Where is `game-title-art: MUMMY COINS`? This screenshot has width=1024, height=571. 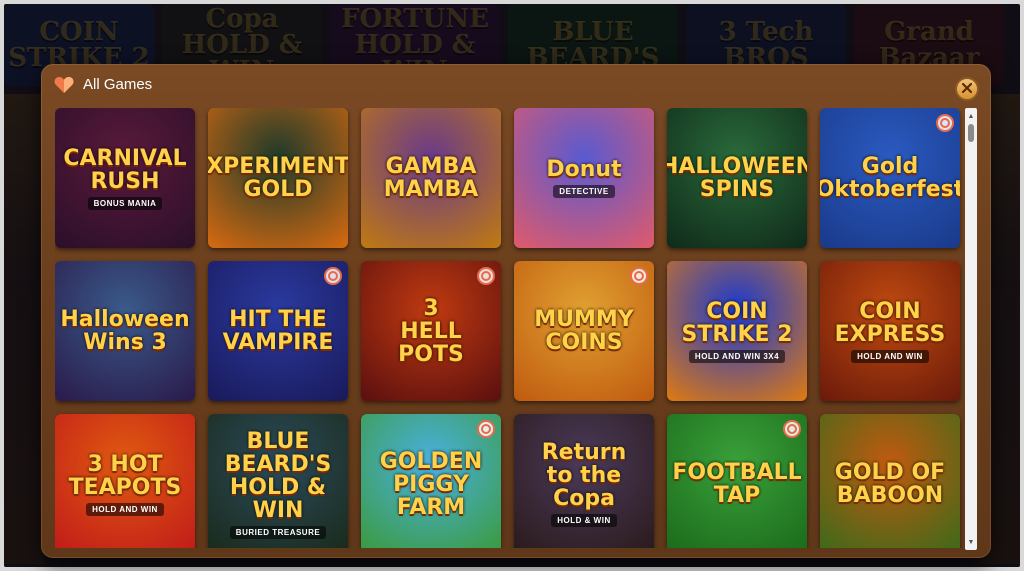
game-title-art: MUMMY COINS is located at coordinates (584, 331).